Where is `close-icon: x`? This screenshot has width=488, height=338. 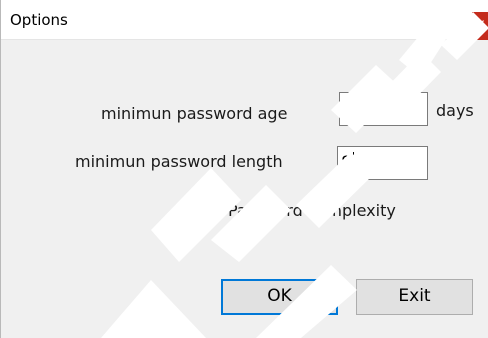
close-icon: x is located at coordinates (481, 24).